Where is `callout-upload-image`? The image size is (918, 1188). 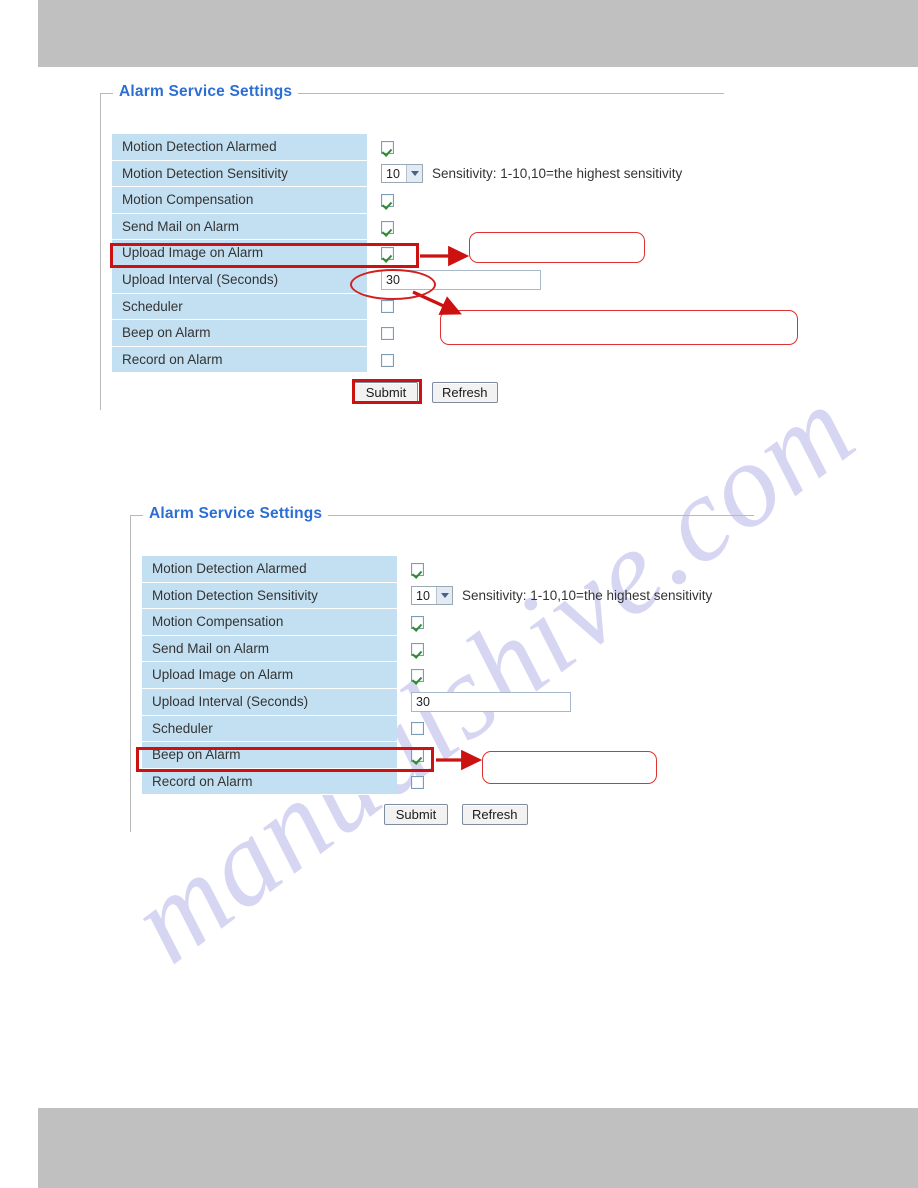
callout-upload-image is located at coordinates (557, 247).